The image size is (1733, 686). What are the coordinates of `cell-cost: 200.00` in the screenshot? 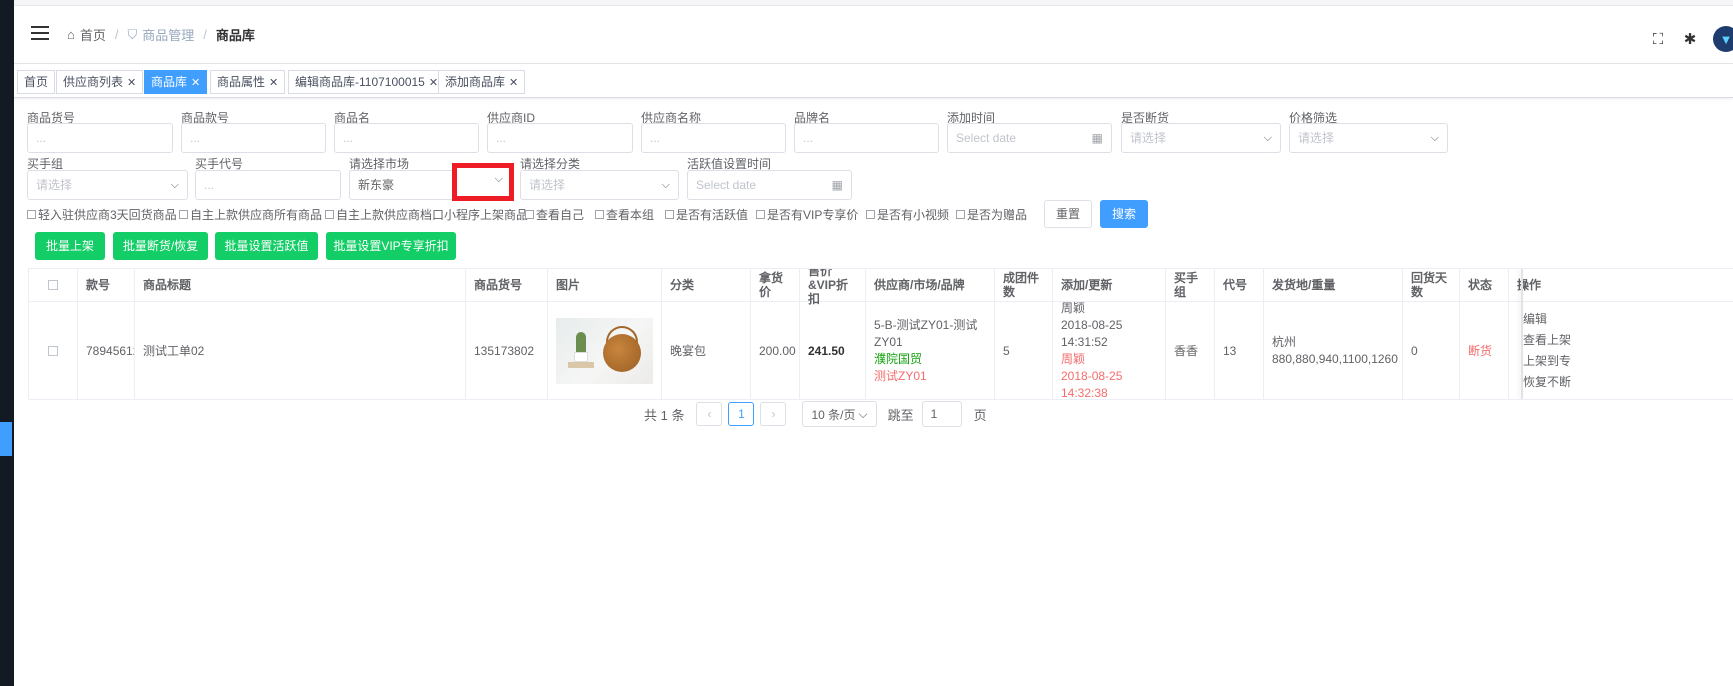 It's located at (775, 350).